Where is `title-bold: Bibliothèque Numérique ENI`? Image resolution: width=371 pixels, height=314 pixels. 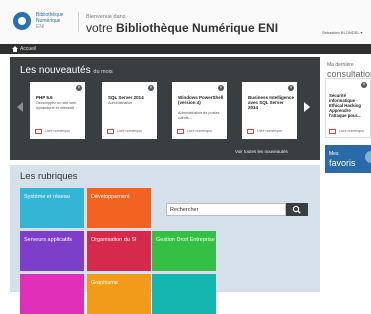
title-bold: Bibliothèque Numérique ENI is located at coordinates (197, 28).